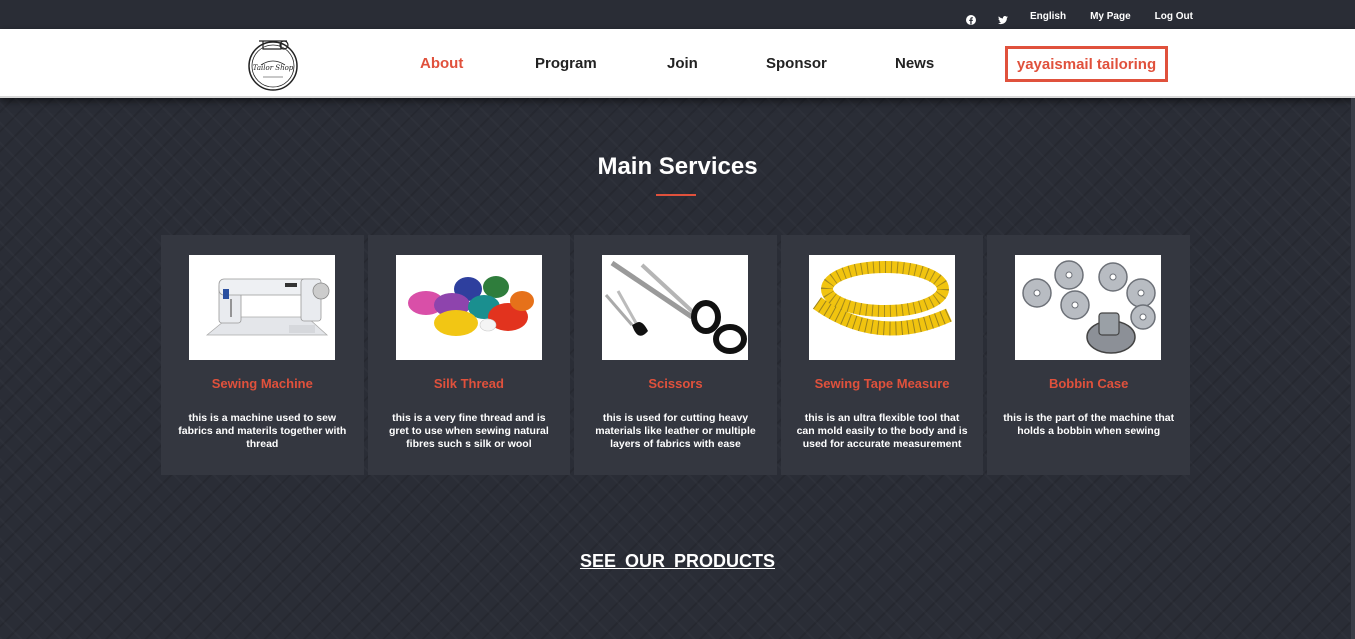 The height and width of the screenshot is (639, 1355). I want to click on sewing-machine-image, so click(262, 307).